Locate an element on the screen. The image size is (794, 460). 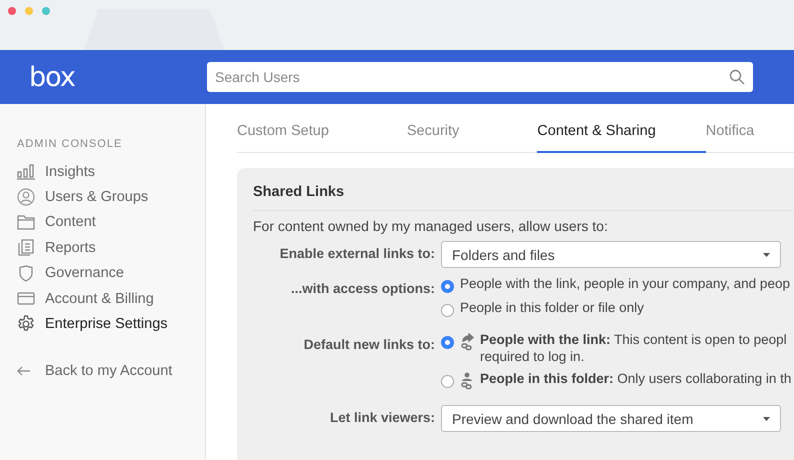
sidebar-item: Account & Billing is located at coordinates (111, 299).